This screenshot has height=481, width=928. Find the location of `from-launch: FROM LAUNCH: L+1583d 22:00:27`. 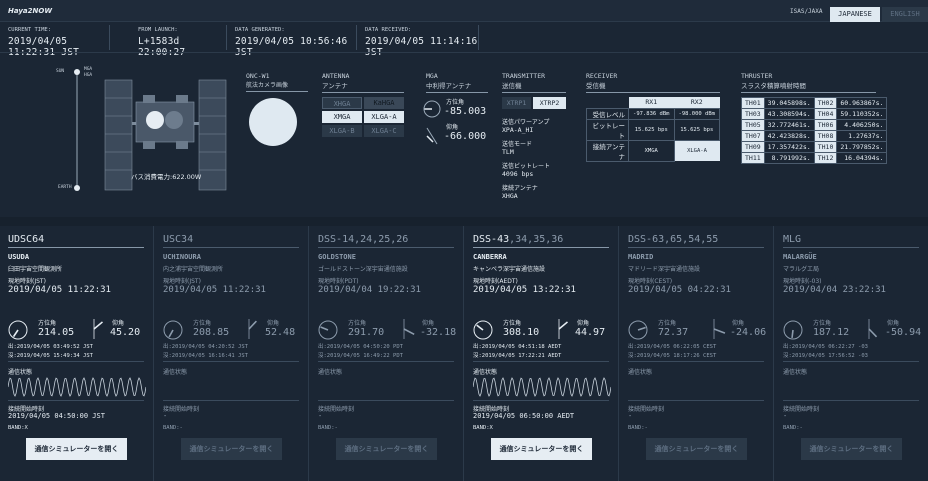

from-launch: FROM LAUNCH: L+1583d 22:00:27 is located at coordinates (178, 41).